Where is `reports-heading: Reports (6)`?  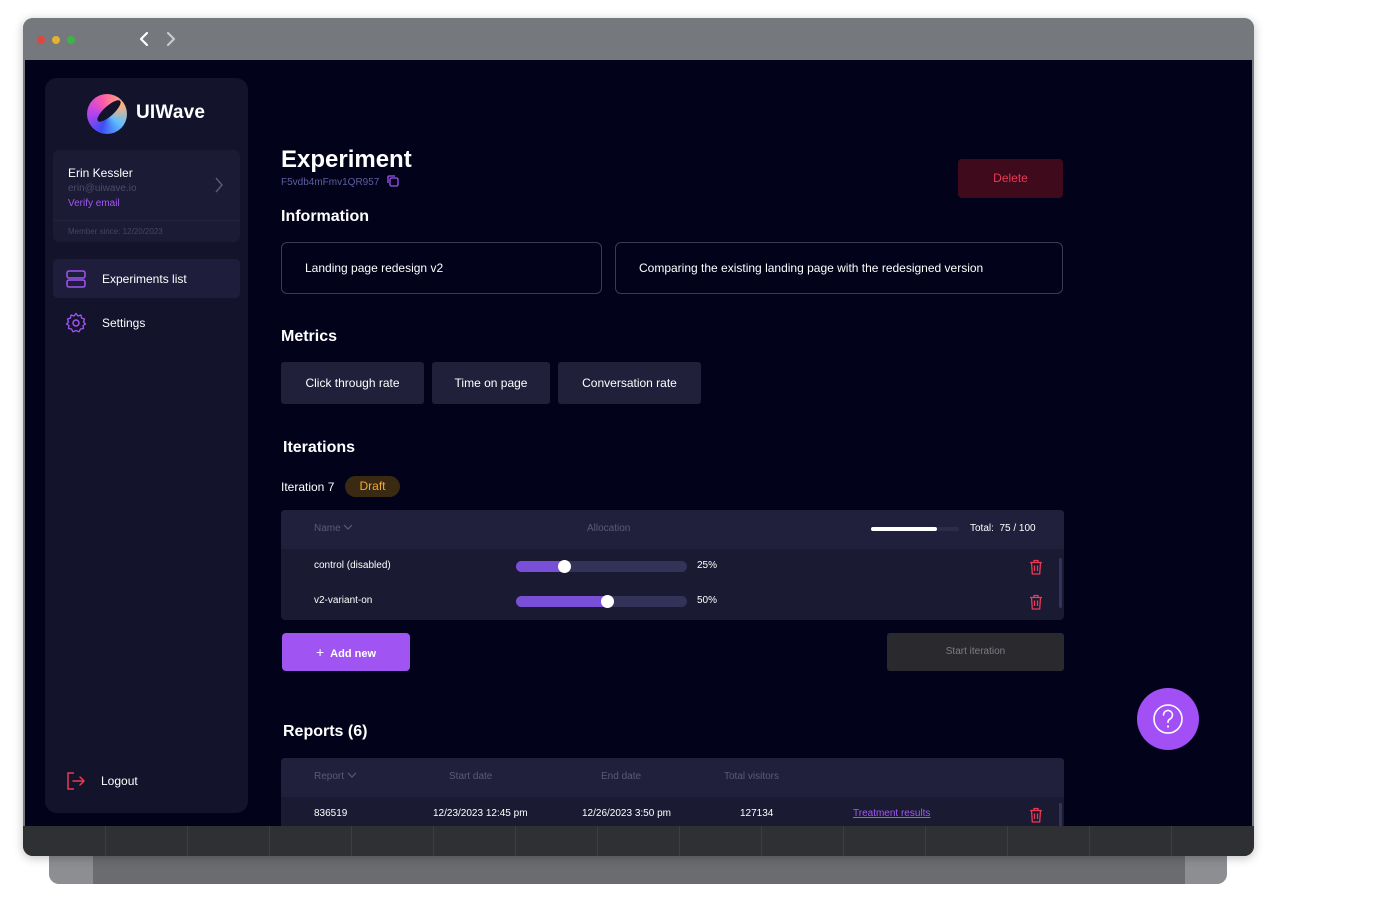 reports-heading: Reports (6) is located at coordinates (325, 731).